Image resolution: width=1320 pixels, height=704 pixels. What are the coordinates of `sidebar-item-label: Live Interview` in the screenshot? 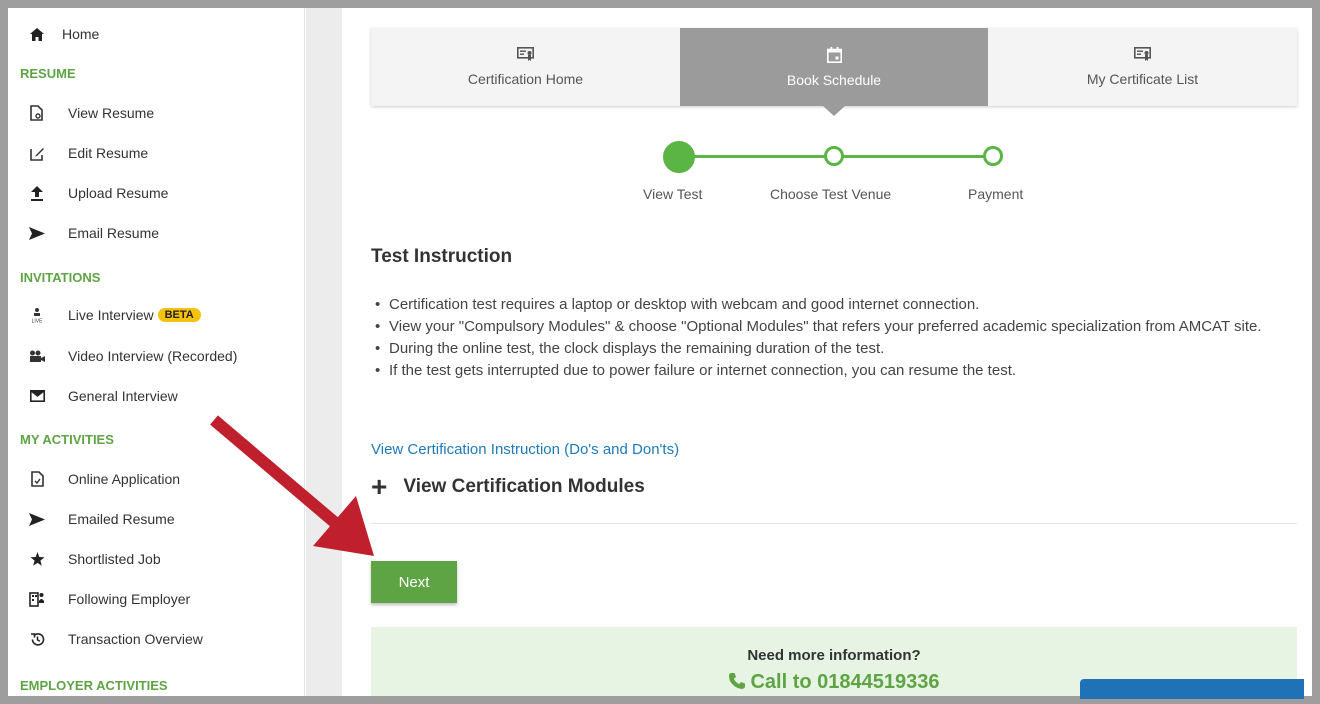 It's located at (111, 315).